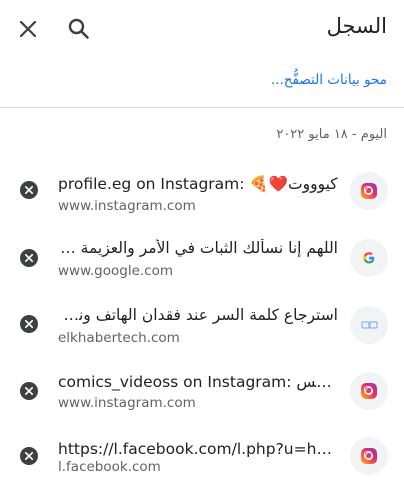 The height and width of the screenshot is (500, 404). What do you see at coordinates (202, 107) in the screenshot?
I see `divider` at bounding box center [202, 107].